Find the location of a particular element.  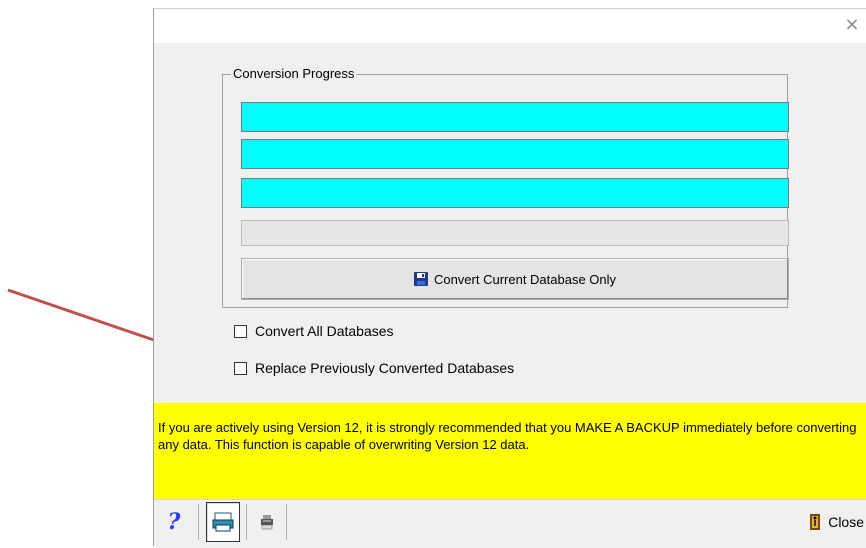

convert-current-database-label: Convert Current Database Only is located at coordinates (525, 279).